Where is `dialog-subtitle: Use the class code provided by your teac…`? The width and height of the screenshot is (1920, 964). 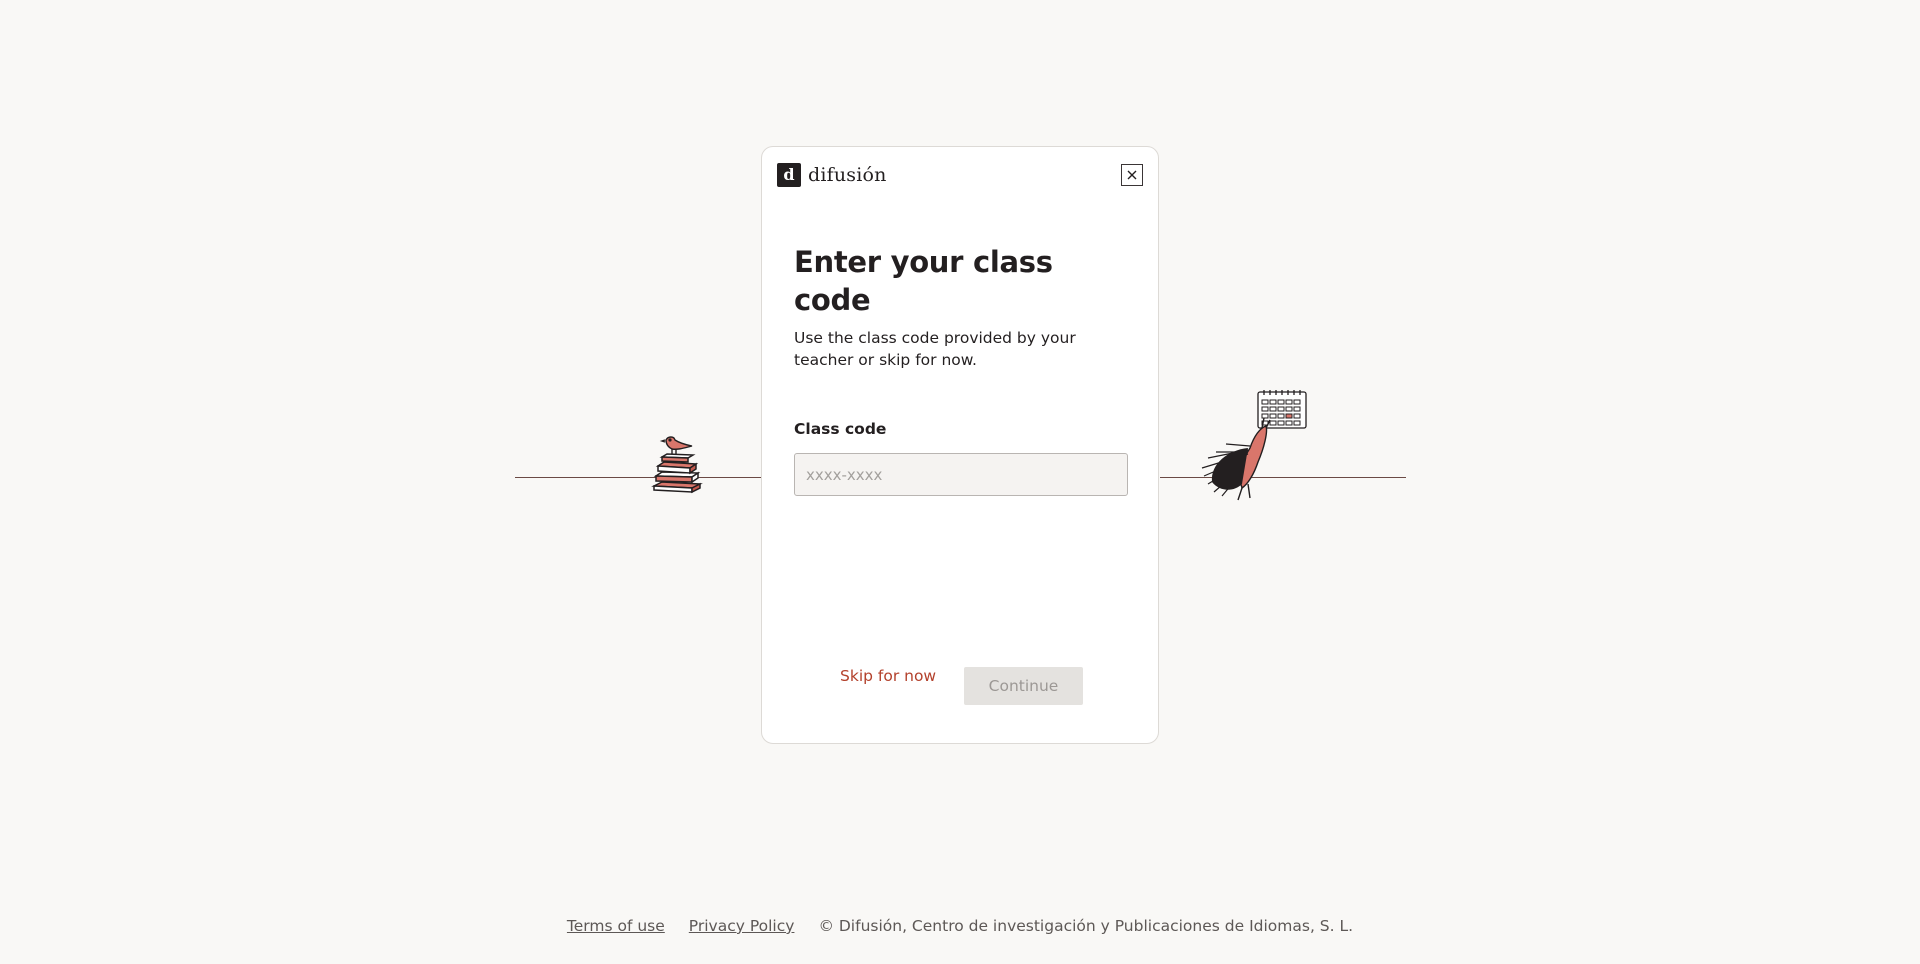
dialog-subtitle: Use the class code provided by your teac… is located at coordinates (935, 349).